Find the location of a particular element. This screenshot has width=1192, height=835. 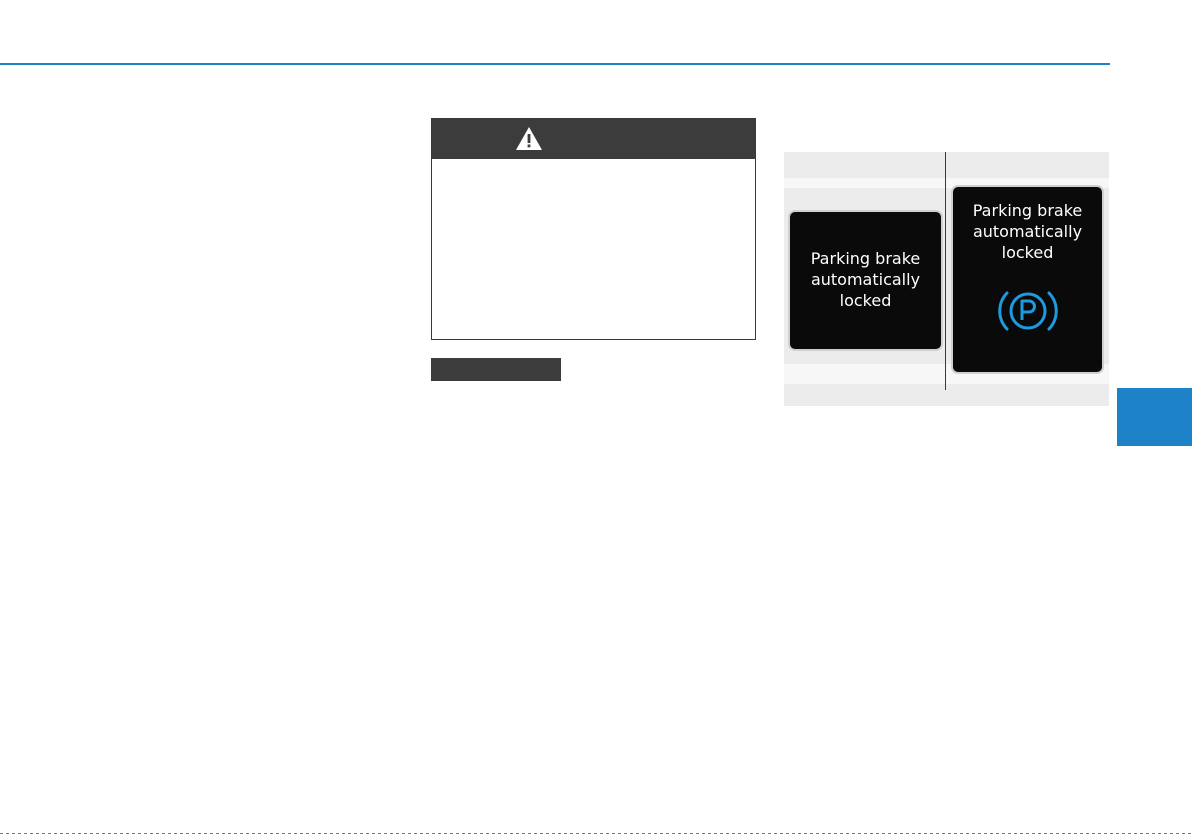

cluster-screen-text-only: Parking brake automatically locked is located at coordinates (865, 280).